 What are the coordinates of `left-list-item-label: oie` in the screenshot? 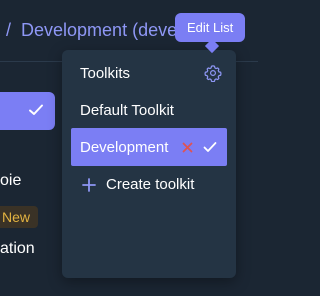 It's located at (10, 181).